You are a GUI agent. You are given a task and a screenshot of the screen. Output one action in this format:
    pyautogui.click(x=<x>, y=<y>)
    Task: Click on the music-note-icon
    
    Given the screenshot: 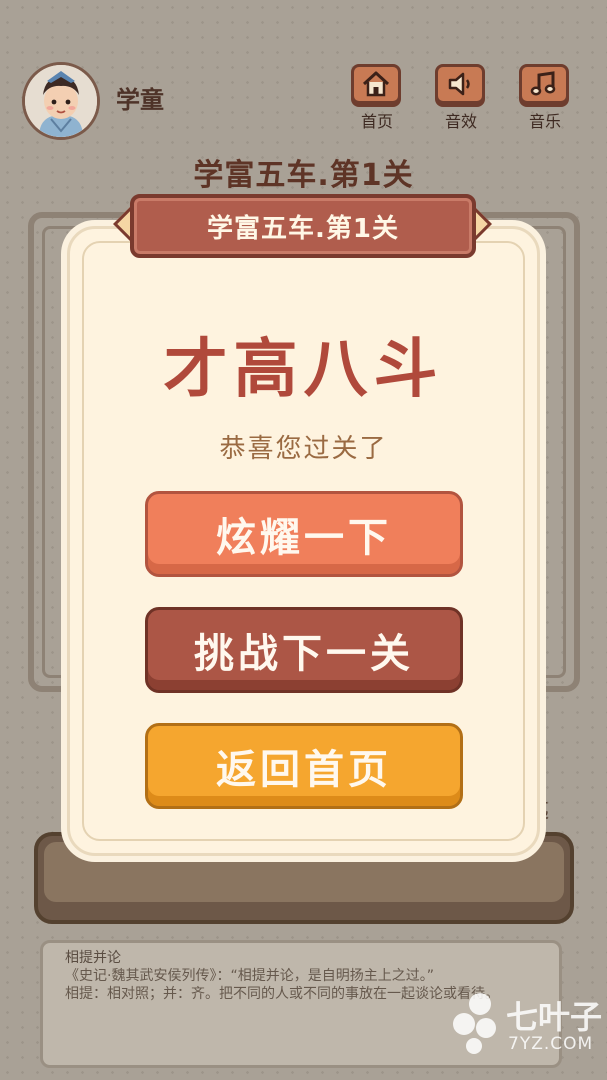 What is the action you would take?
    pyautogui.click(x=543, y=83)
    